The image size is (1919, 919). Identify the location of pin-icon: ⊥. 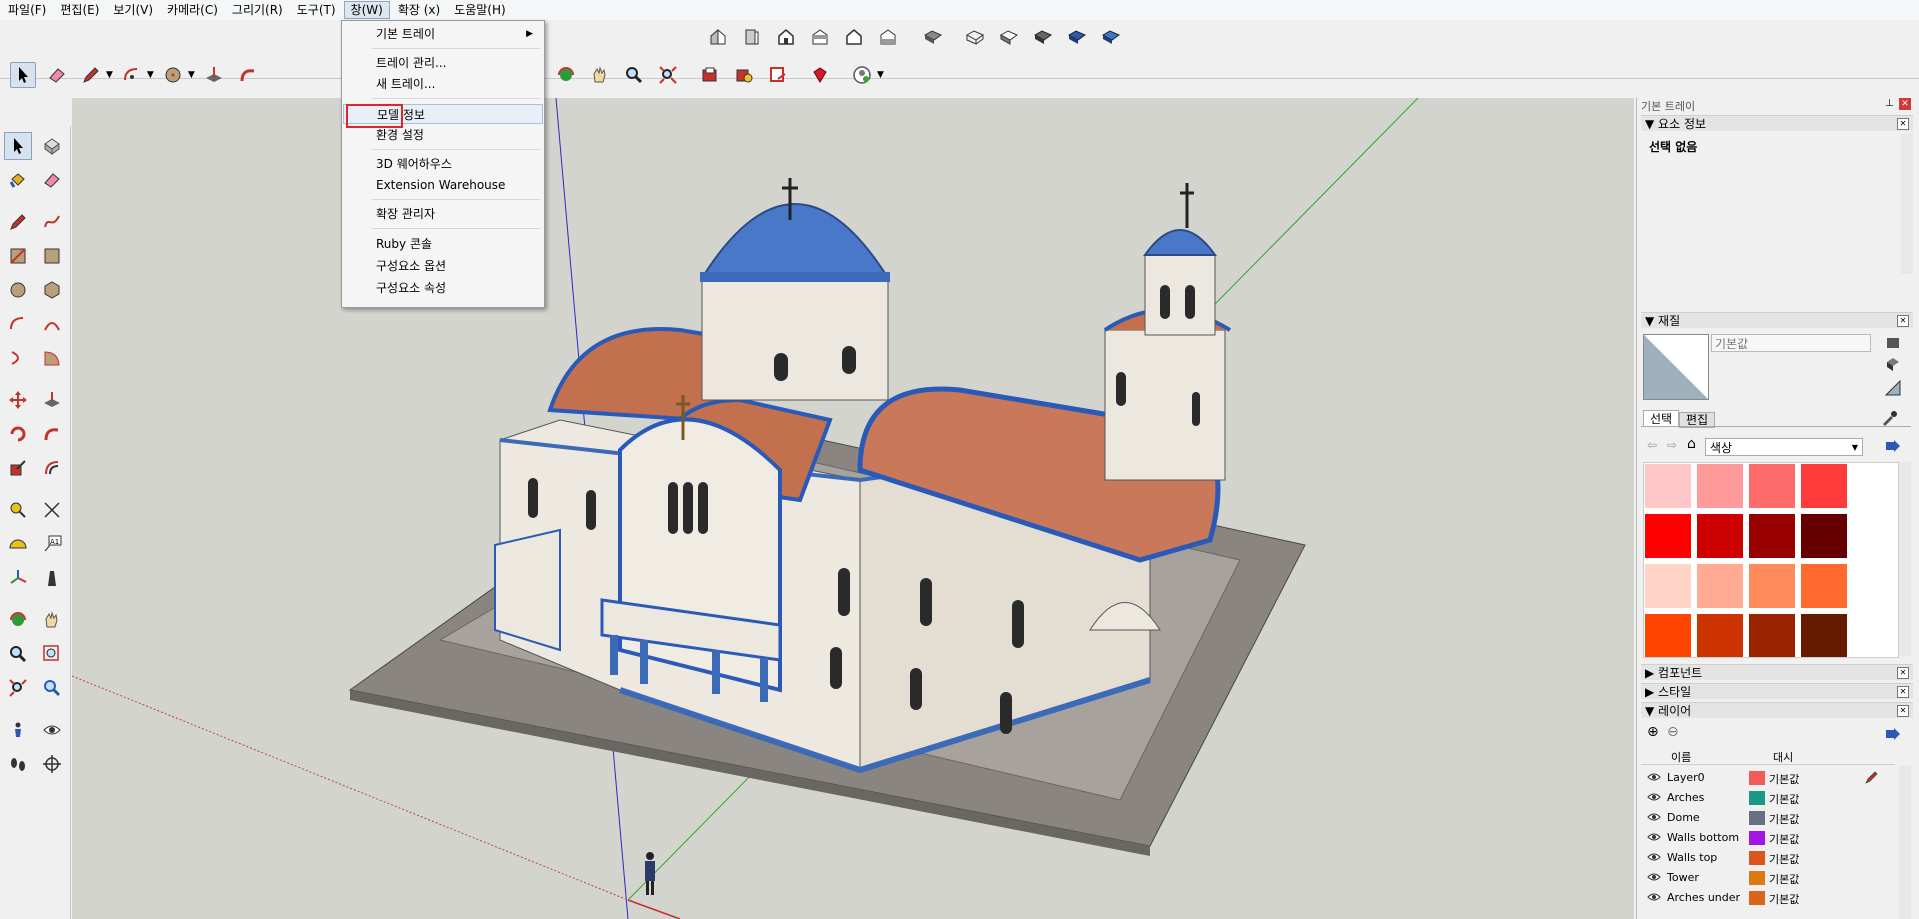
(1890, 104).